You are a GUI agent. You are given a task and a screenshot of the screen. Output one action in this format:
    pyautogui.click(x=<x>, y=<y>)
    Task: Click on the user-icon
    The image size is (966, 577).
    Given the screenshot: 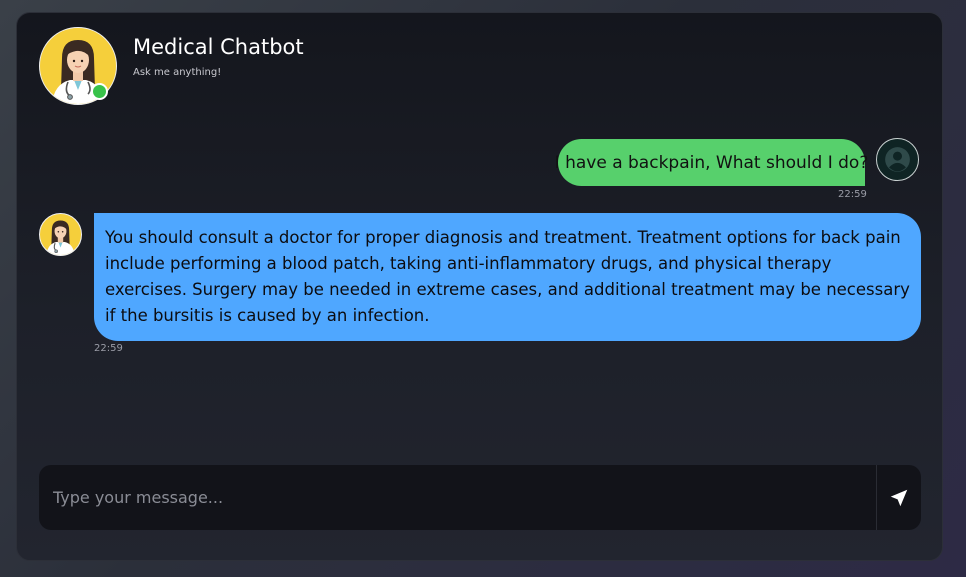 What is the action you would take?
    pyautogui.click(x=897, y=159)
    